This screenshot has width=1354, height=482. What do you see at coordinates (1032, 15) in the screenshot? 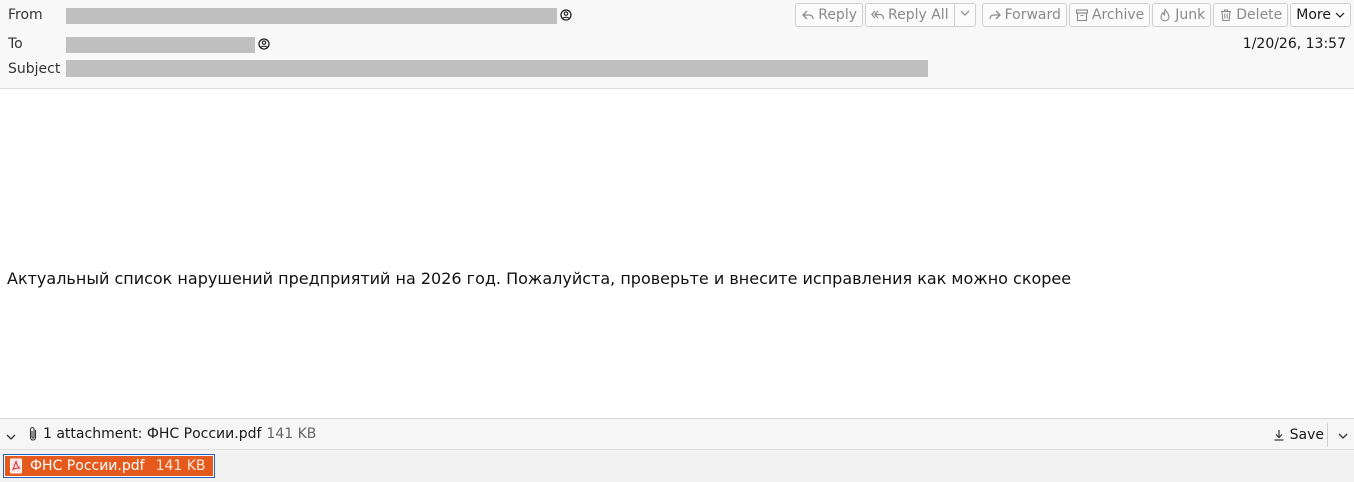
I see `forward-label: Forward` at bounding box center [1032, 15].